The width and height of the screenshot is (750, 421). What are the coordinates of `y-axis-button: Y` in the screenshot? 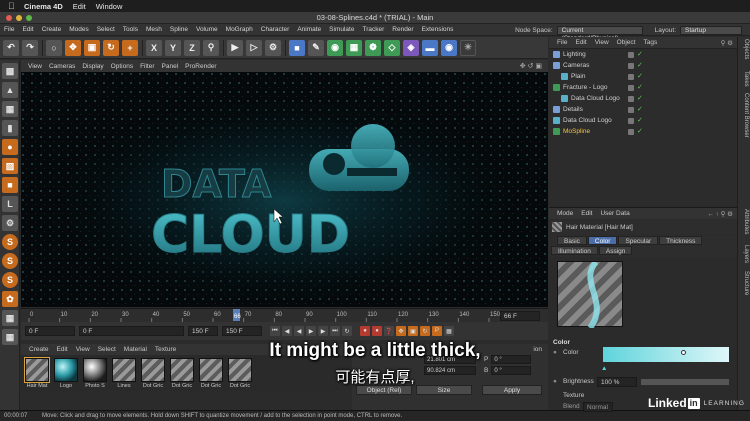 It's located at (173, 47).